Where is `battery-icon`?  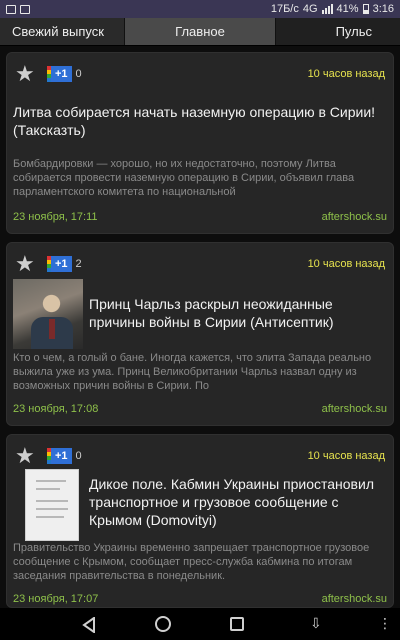 battery-icon is located at coordinates (365, 9).